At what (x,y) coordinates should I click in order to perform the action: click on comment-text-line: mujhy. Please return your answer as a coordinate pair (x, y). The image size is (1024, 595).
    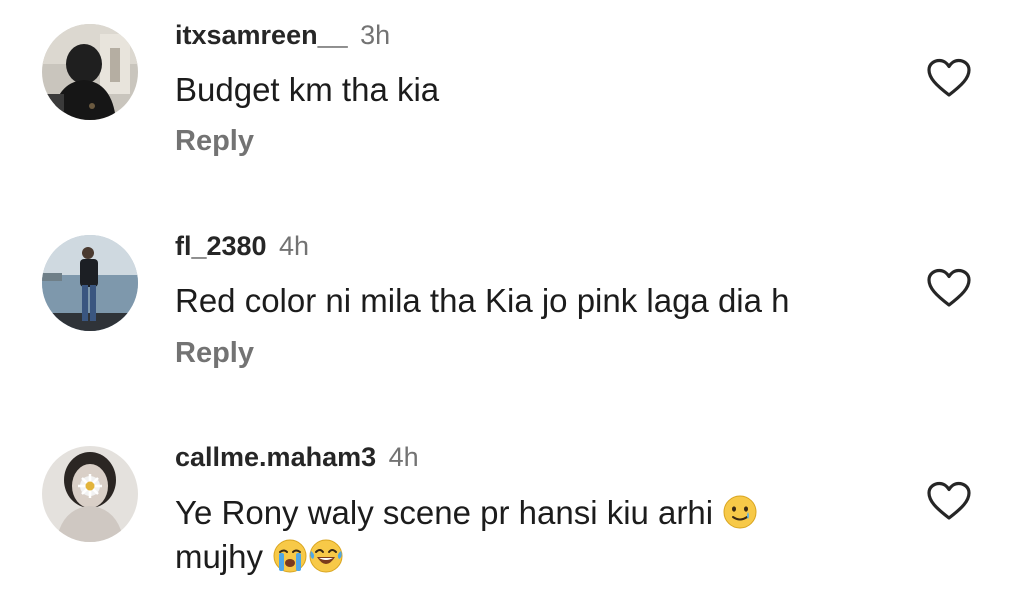
    Looking at the image, I should click on (219, 556).